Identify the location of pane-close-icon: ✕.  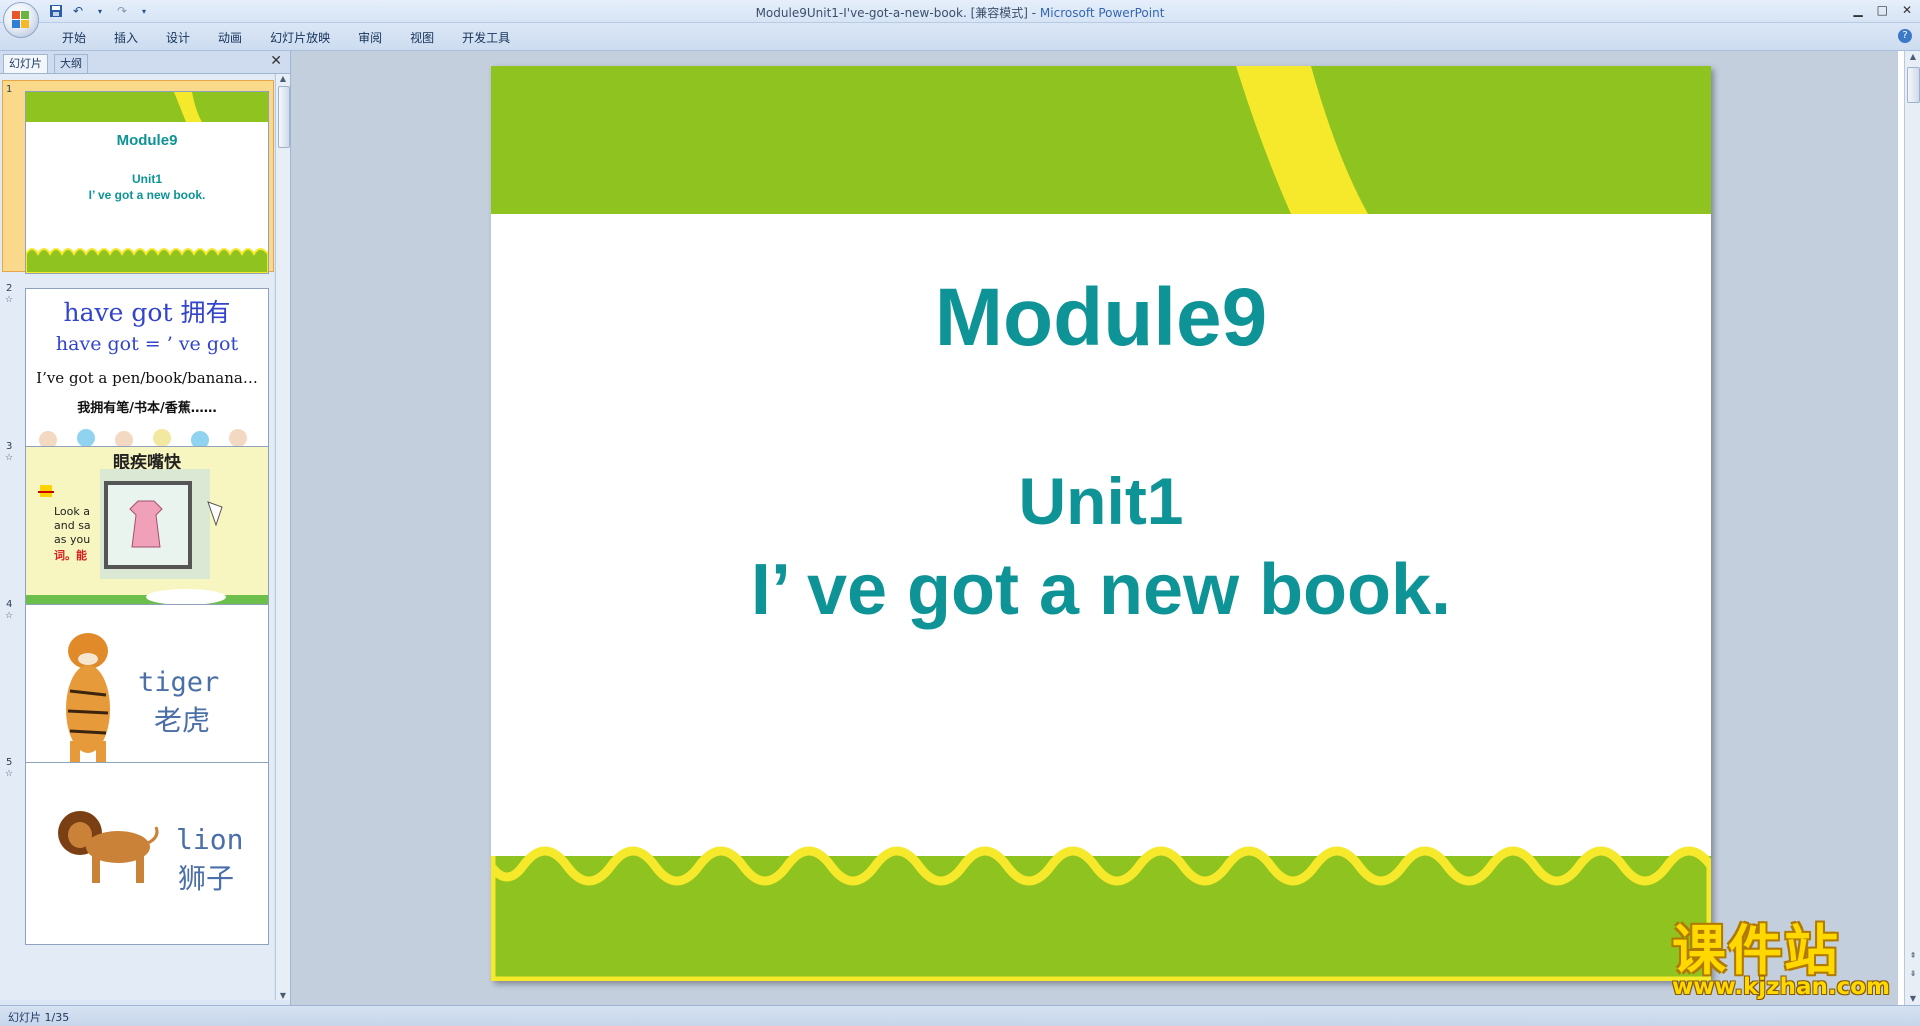
(276, 61).